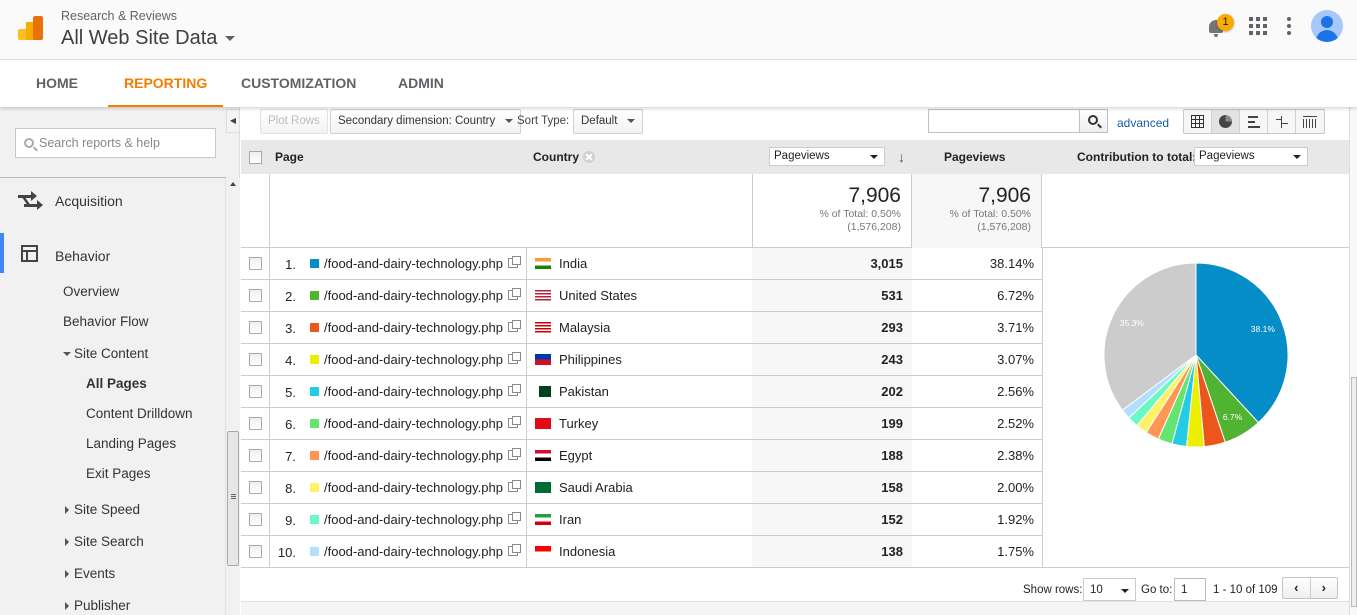  What do you see at coordinates (1289, 26) in the screenshot?
I see `more-vert-icon` at bounding box center [1289, 26].